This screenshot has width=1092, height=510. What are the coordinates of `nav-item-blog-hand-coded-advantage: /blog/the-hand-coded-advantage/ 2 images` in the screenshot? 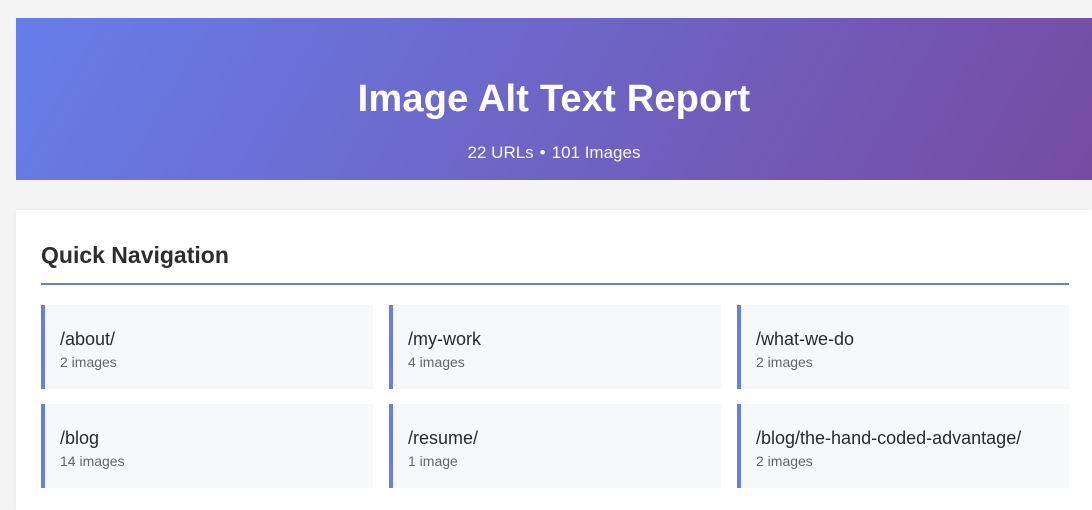 It's located at (903, 446).